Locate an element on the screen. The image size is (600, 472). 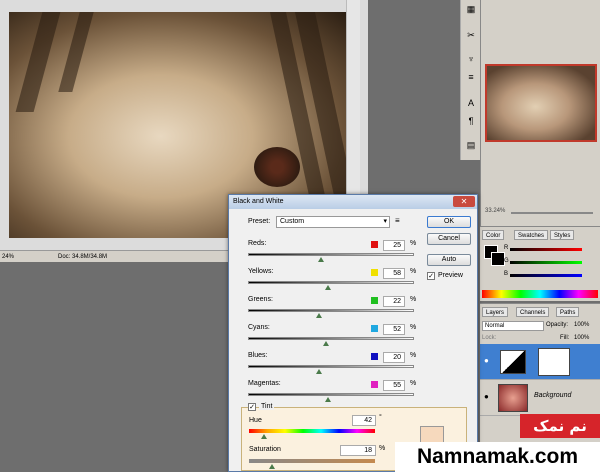
preset-dropdown: Custom ▾ is located at coordinates (333, 222).